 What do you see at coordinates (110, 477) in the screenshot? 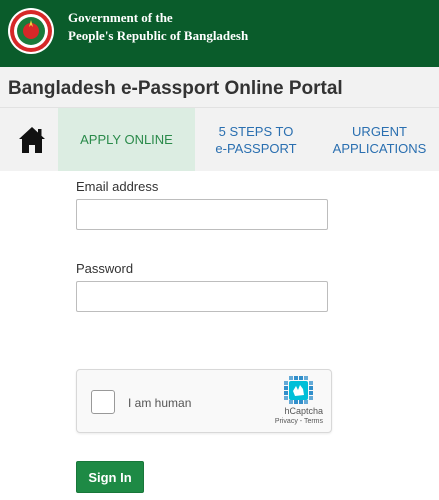
I see `sign-in-button: Sign In` at bounding box center [110, 477].